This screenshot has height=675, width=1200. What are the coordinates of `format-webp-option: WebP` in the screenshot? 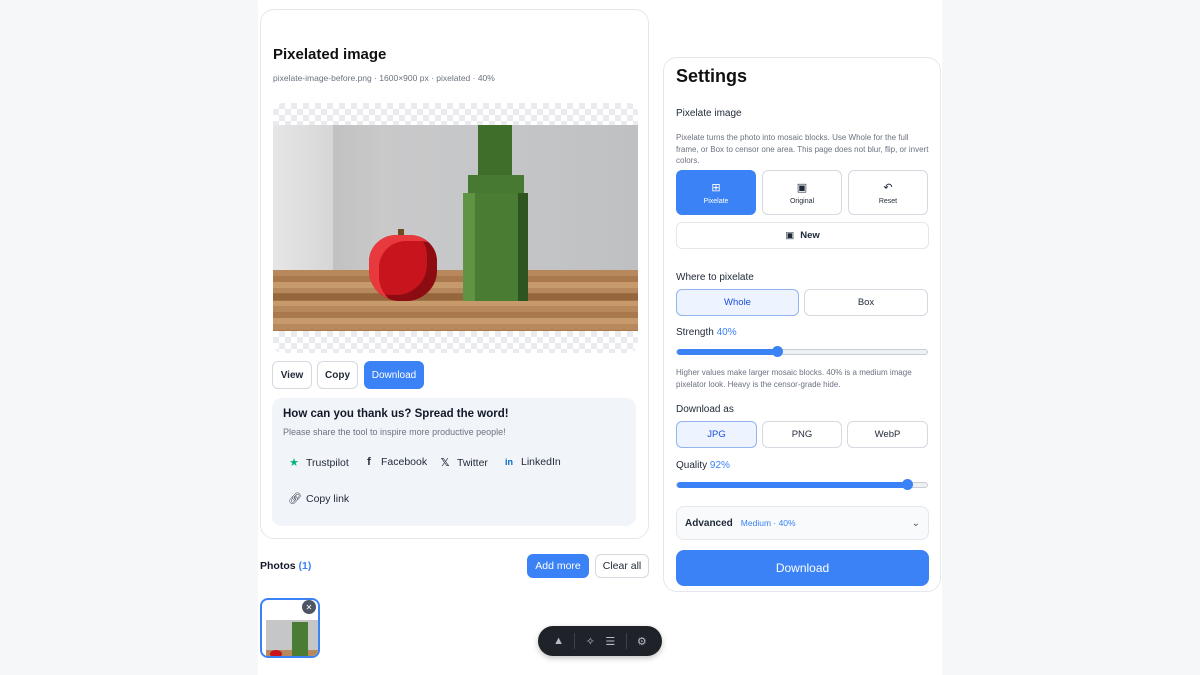 It's located at (887, 434).